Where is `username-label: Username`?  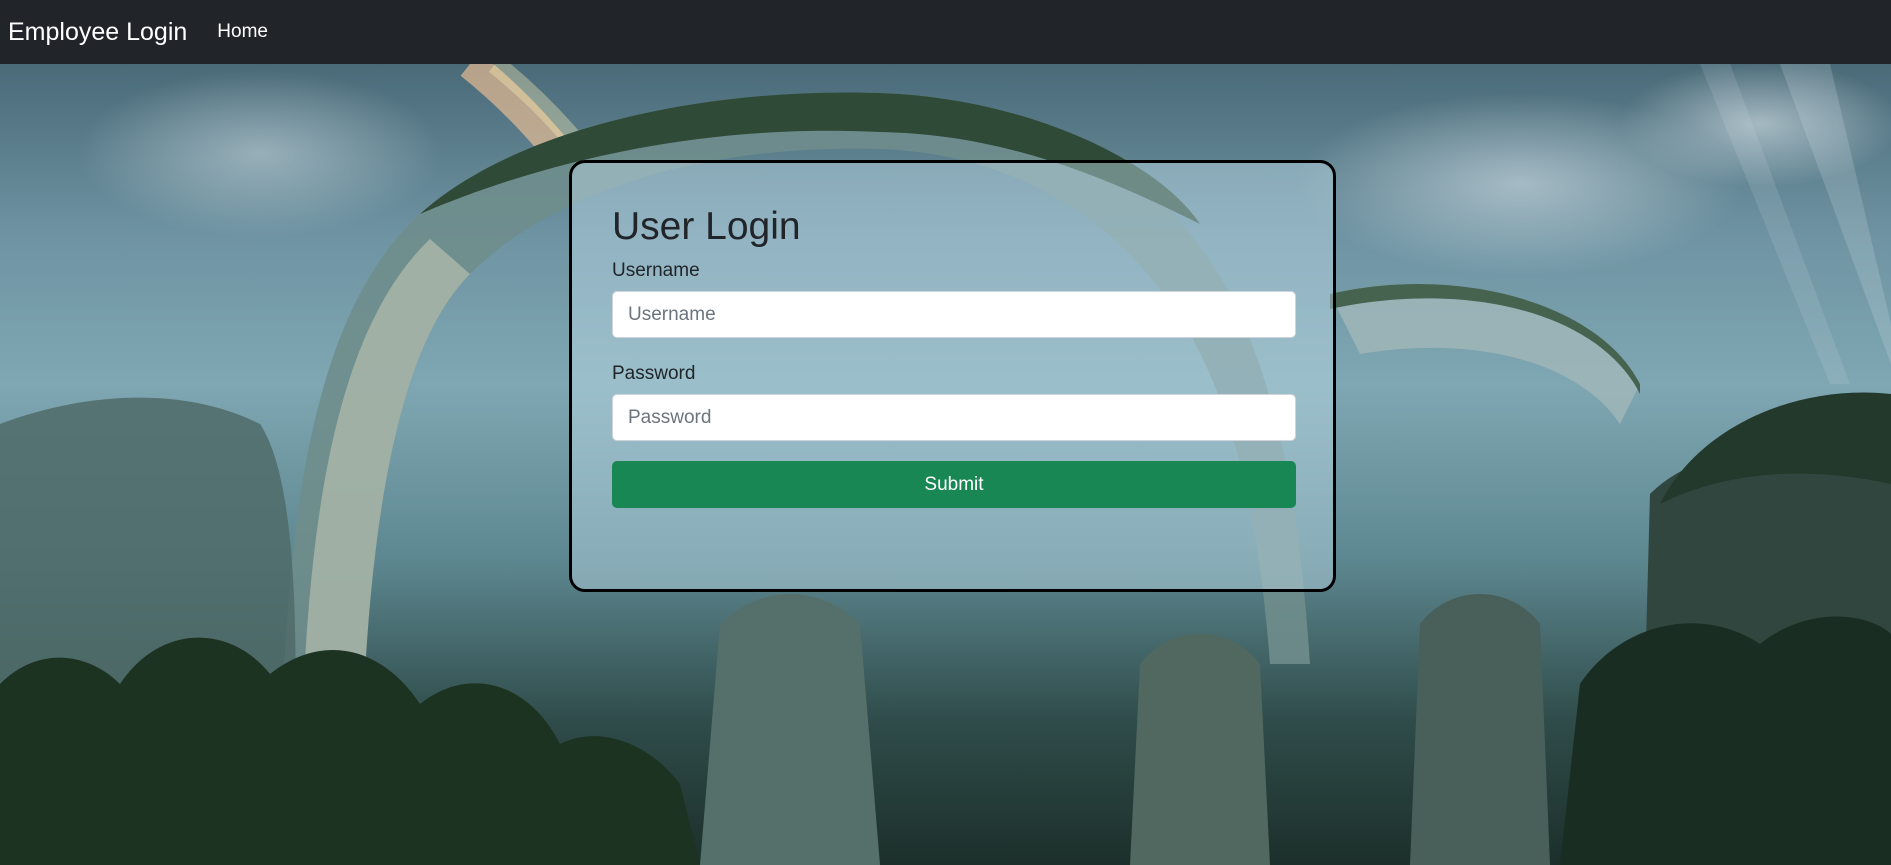 username-label: Username is located at coordinates (656, 270).